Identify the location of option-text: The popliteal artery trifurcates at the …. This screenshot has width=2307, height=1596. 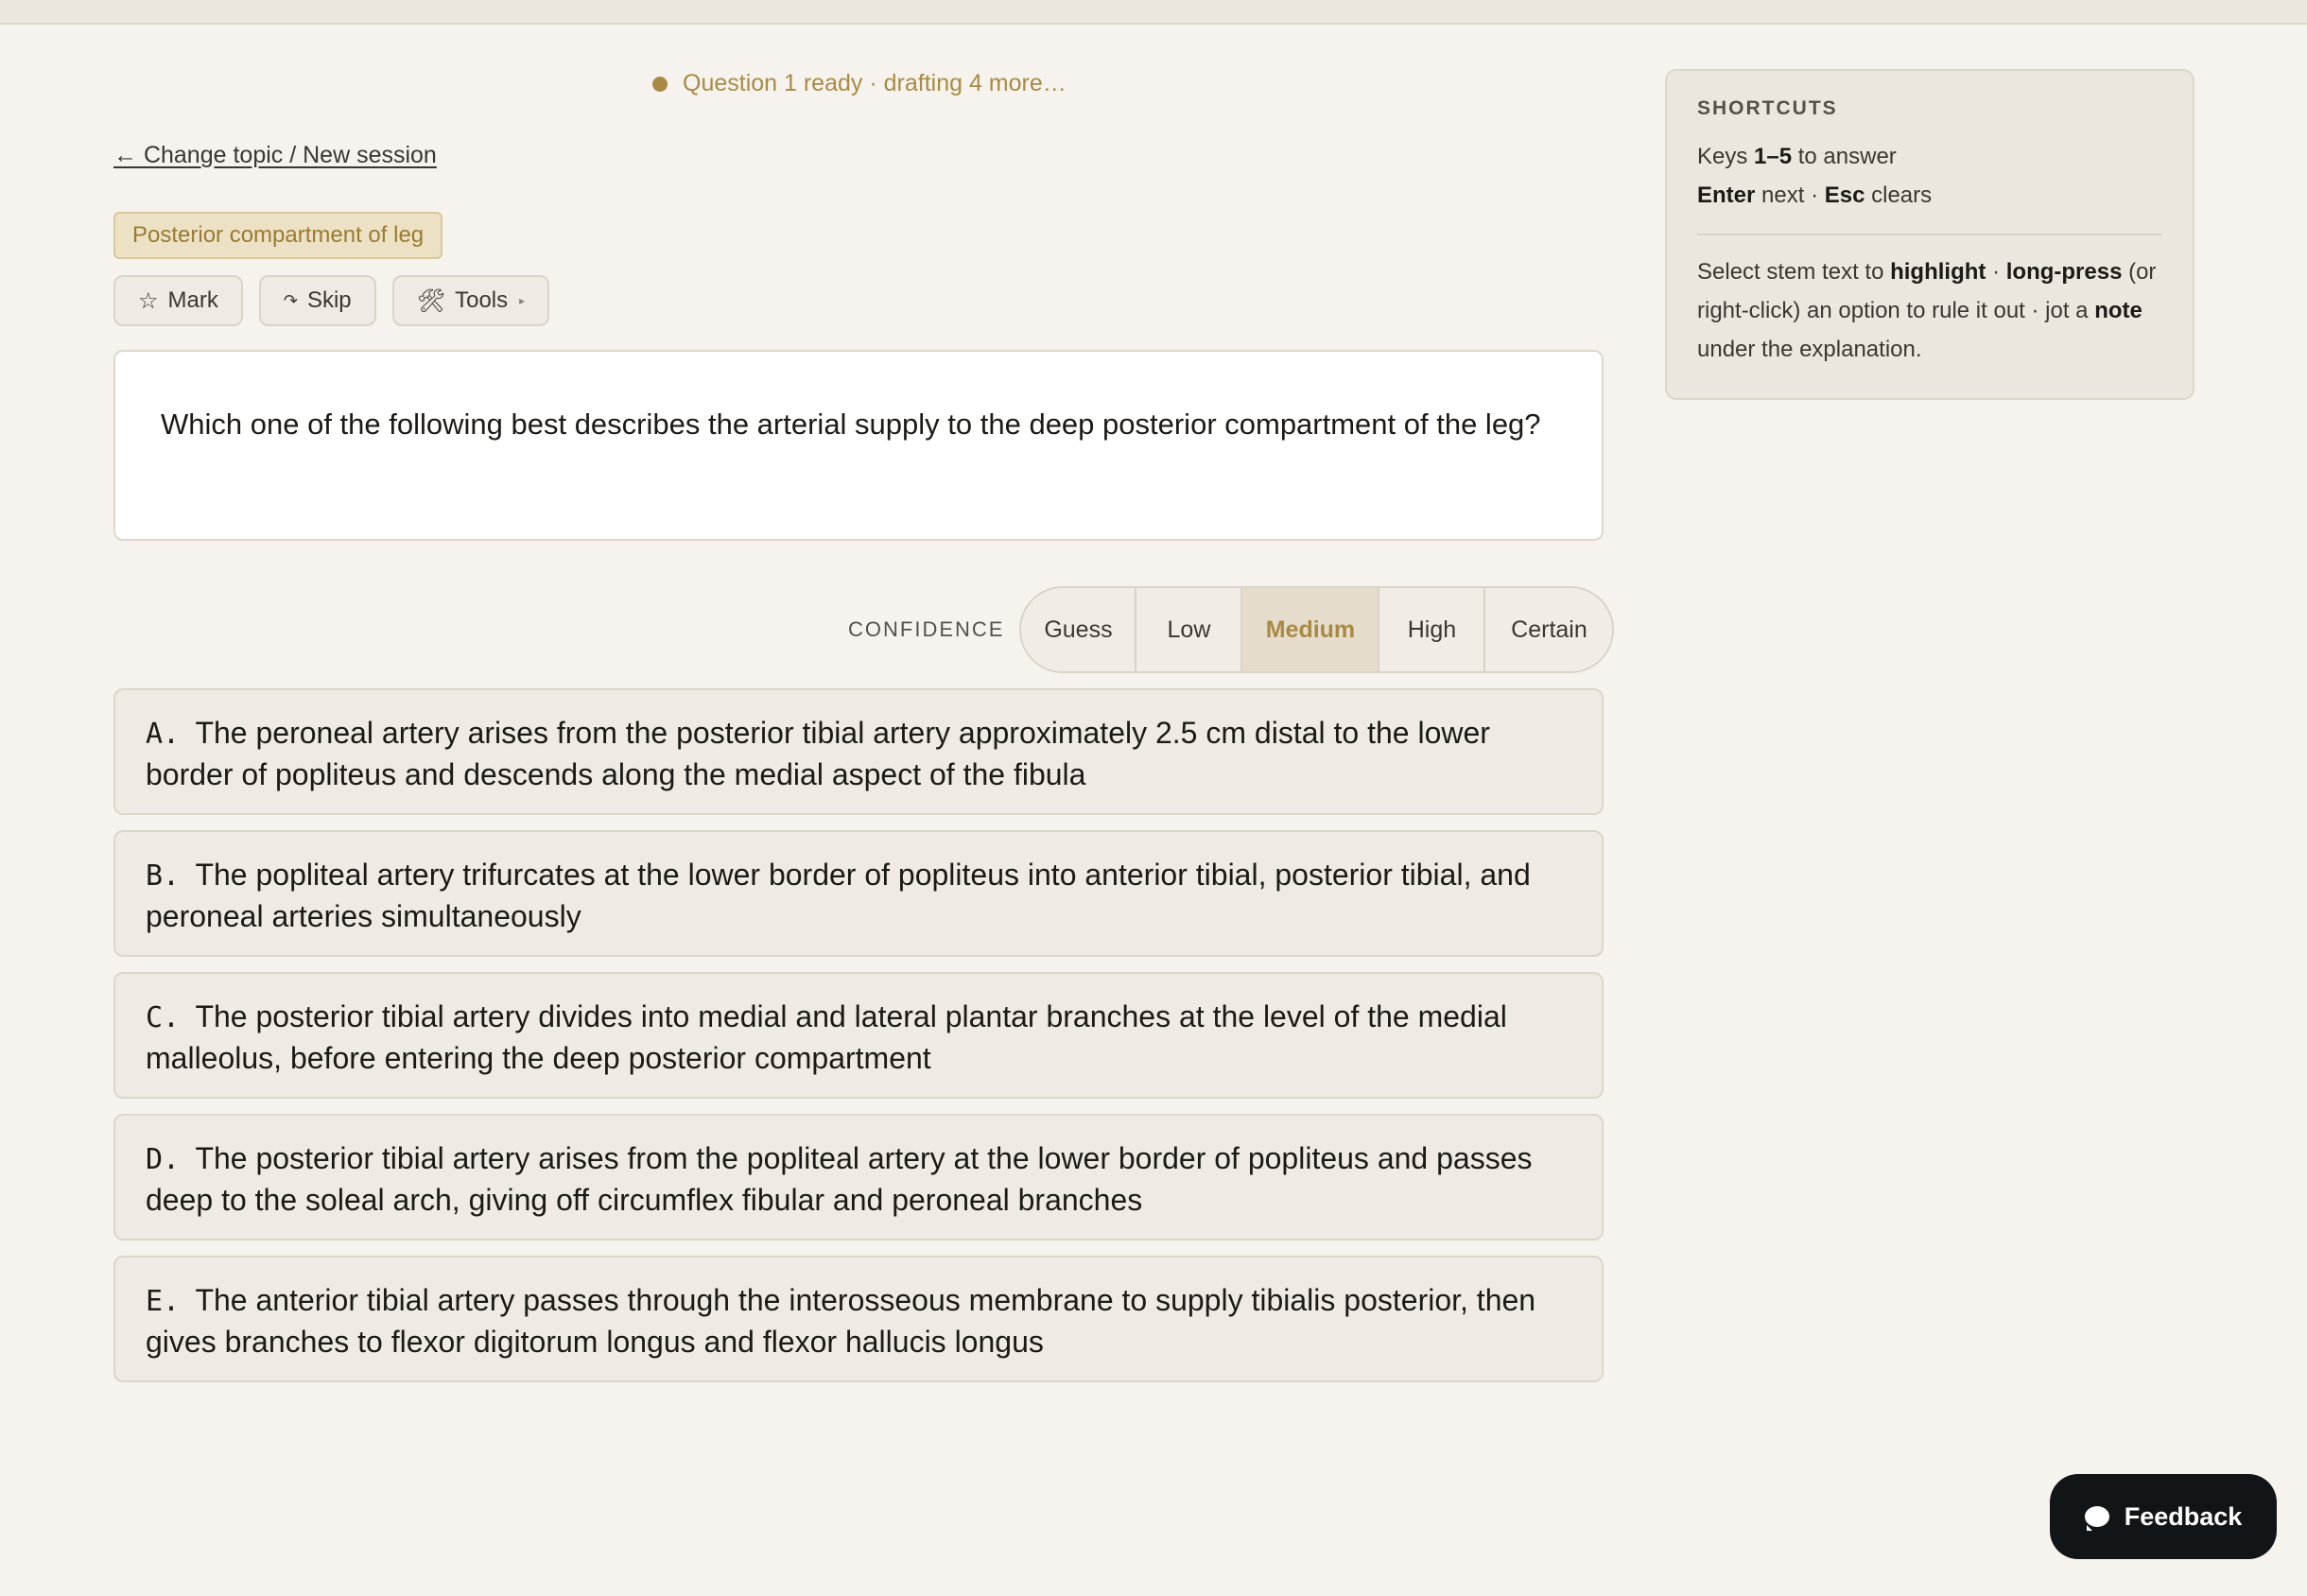
(838, 896).